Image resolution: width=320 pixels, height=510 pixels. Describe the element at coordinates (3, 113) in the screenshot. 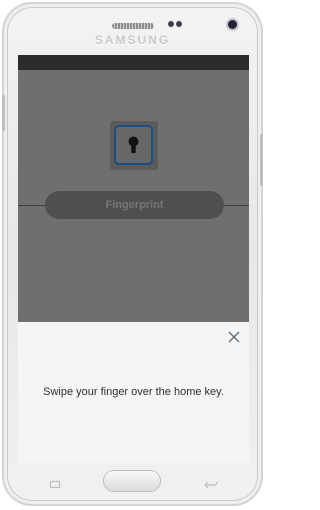

I see `volume-button` at that location.